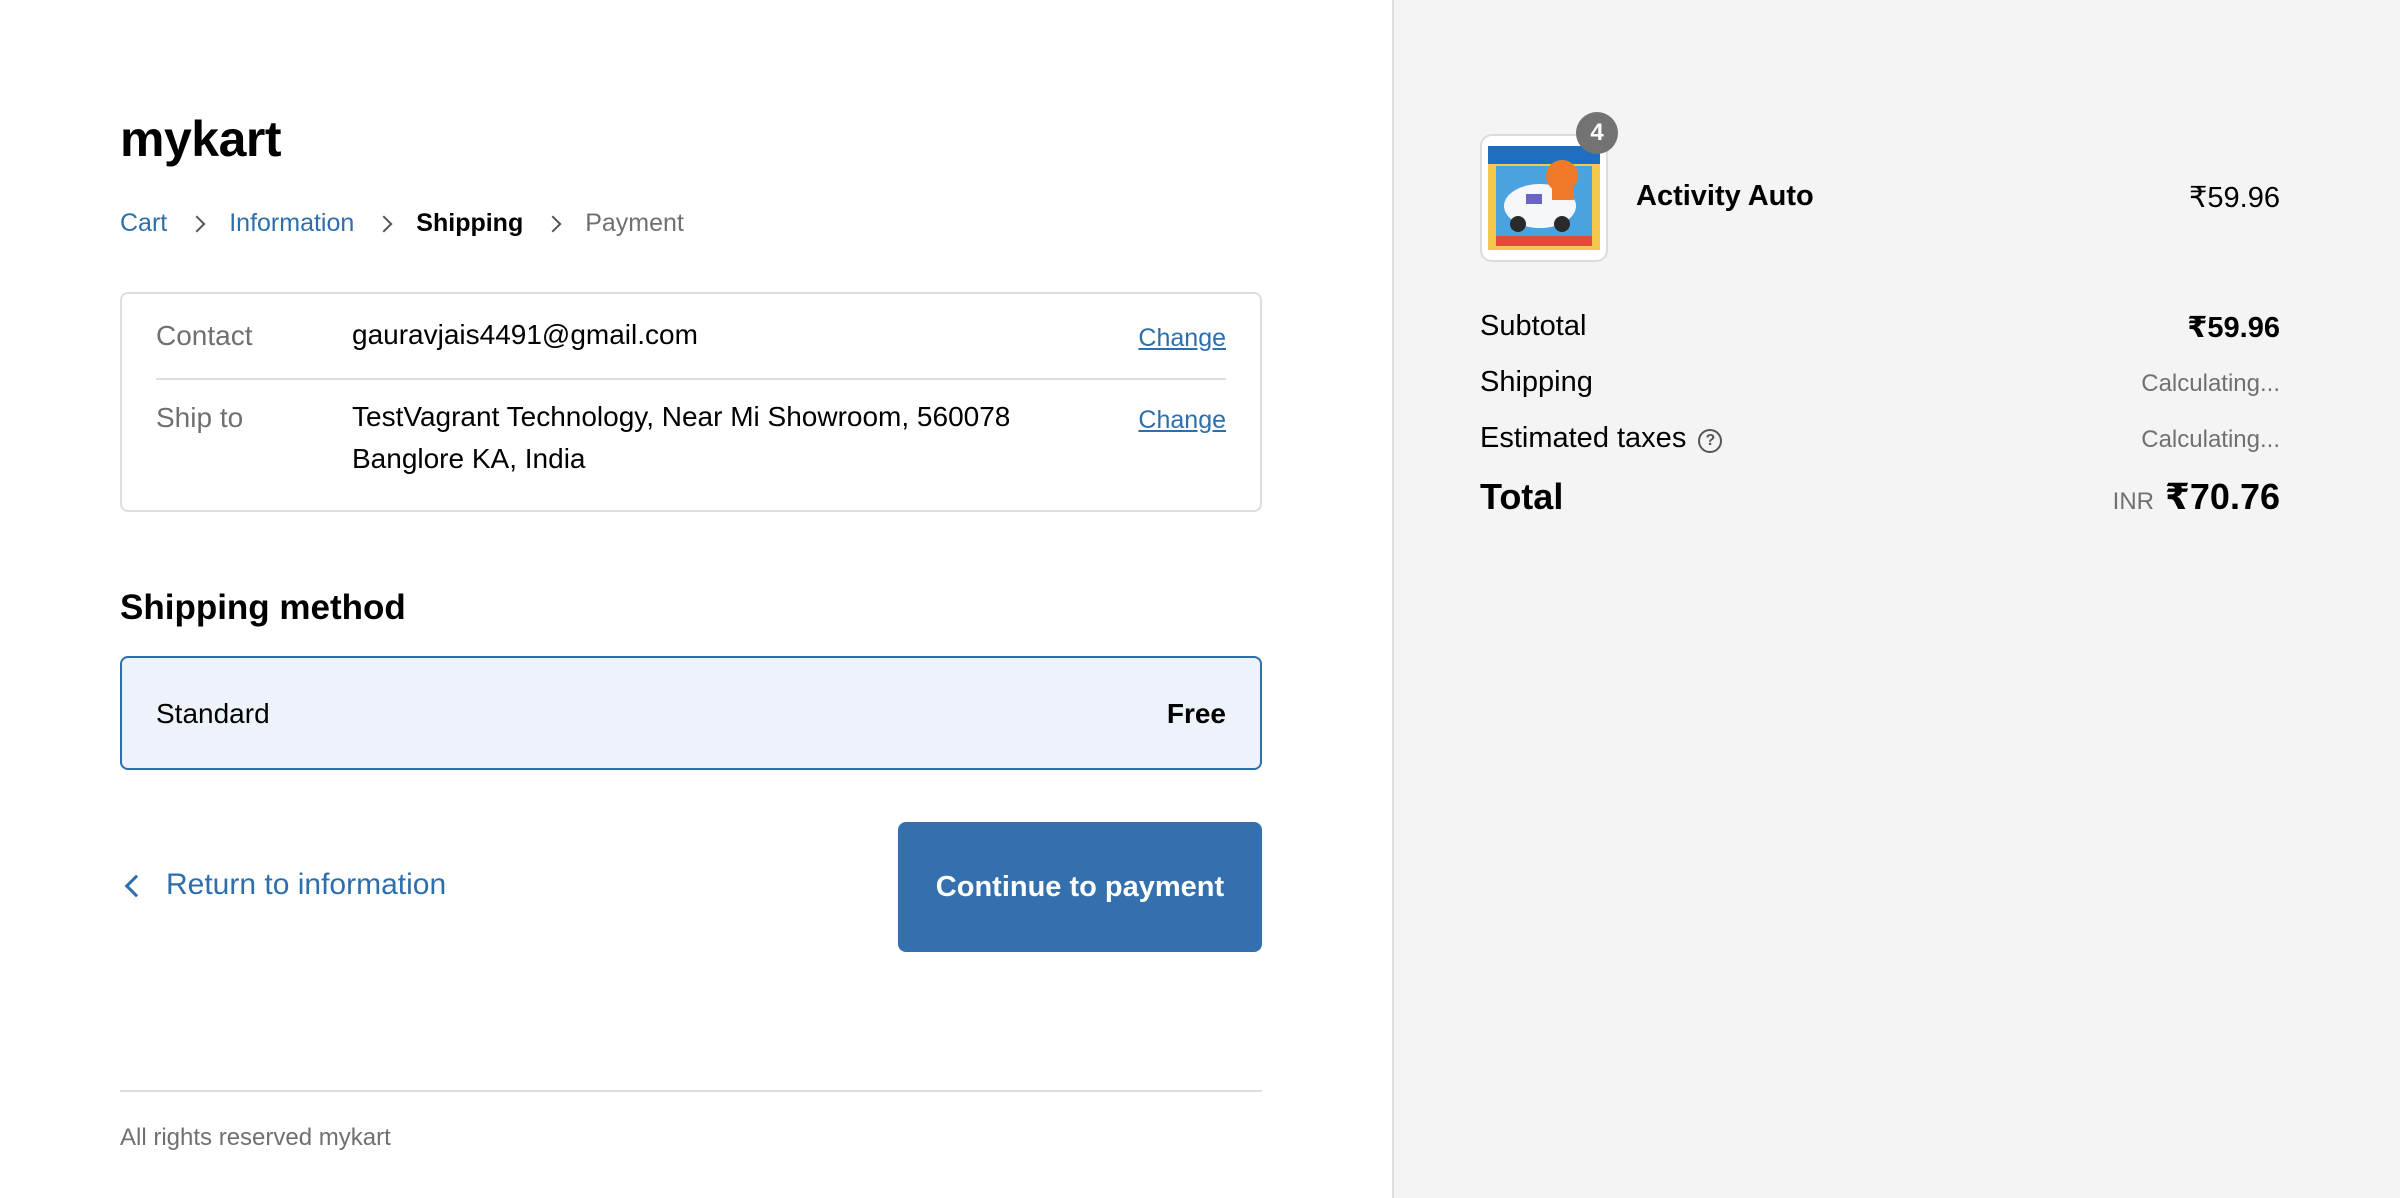 The image size is (2400, 1198). Describe the element at coordinates (691, 713) in the screenshot. I see `shipping-method-option: Standard Free` at that location.